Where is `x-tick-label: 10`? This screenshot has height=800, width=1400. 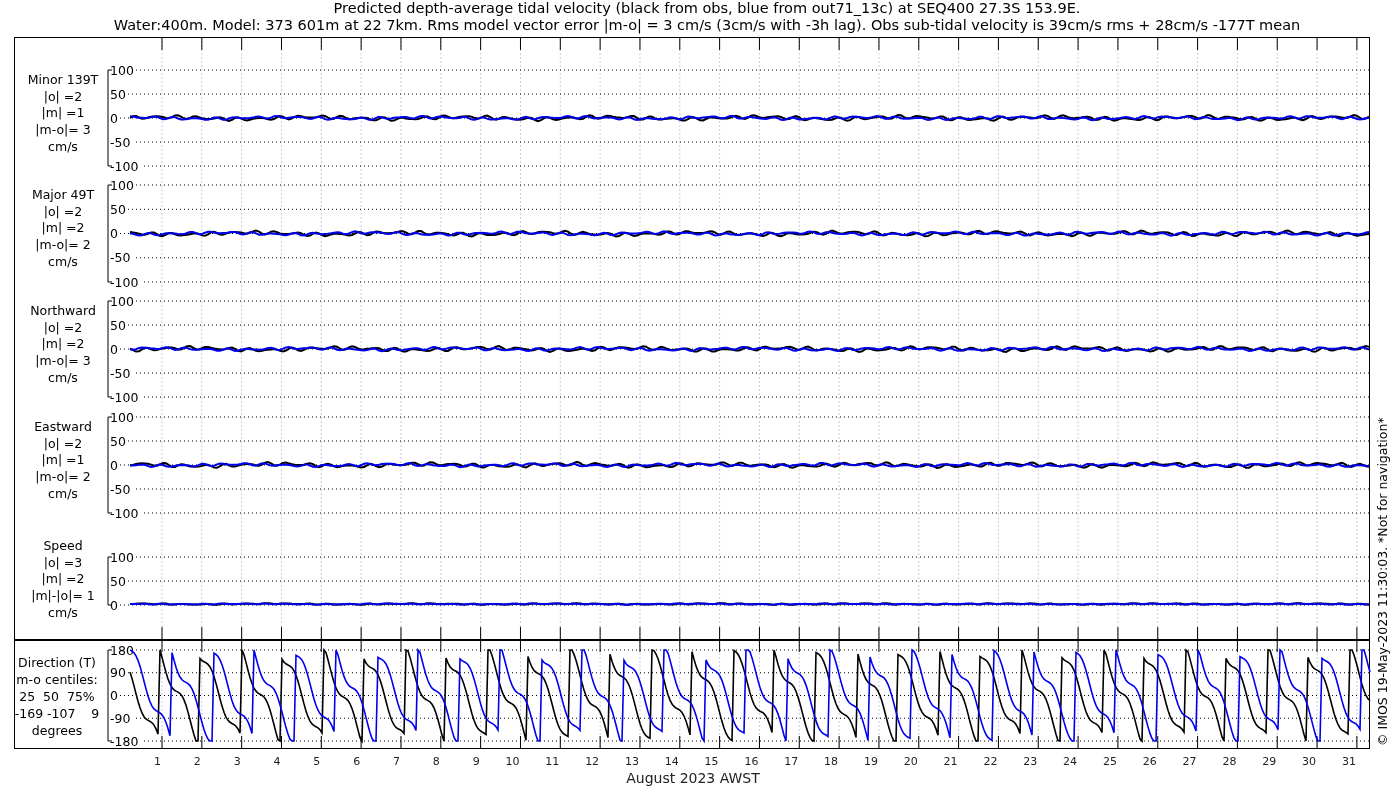
x-tick-label: 10 is located at coordinates (512, 761).